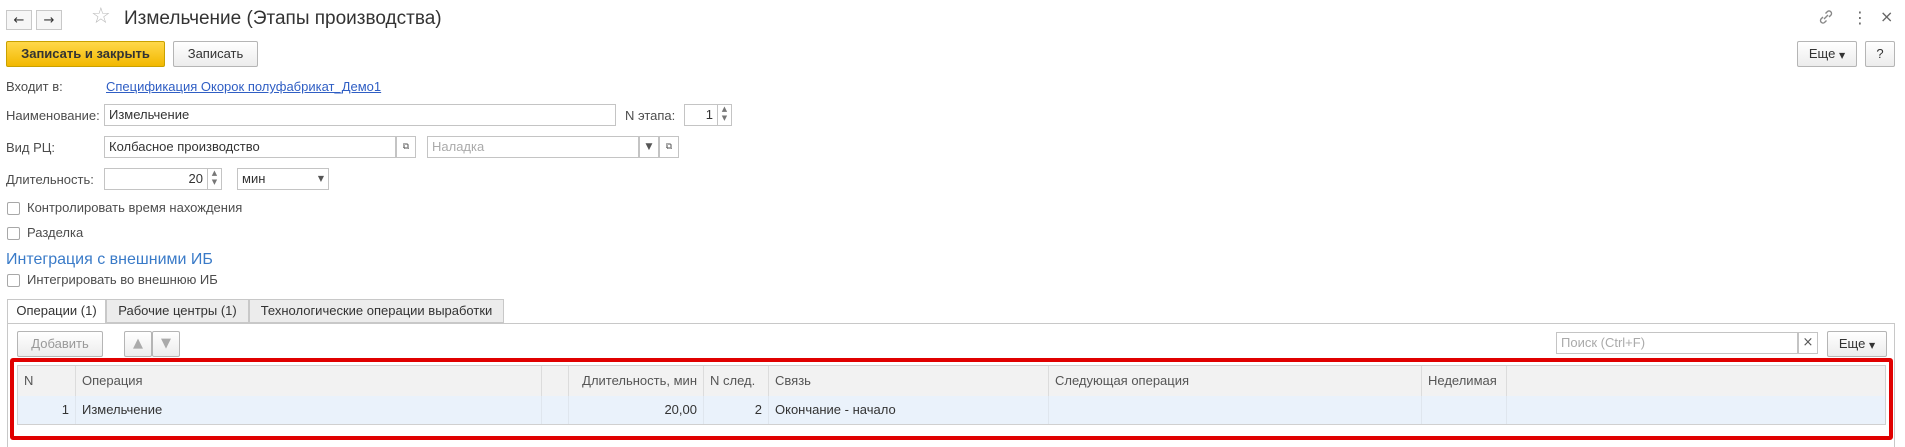 Image resolution: width=1905 pixels, height=447 pixels. Describe the element at coordinates (13, 208) in the screenshot. I see `control-time-checkbox` at that location.